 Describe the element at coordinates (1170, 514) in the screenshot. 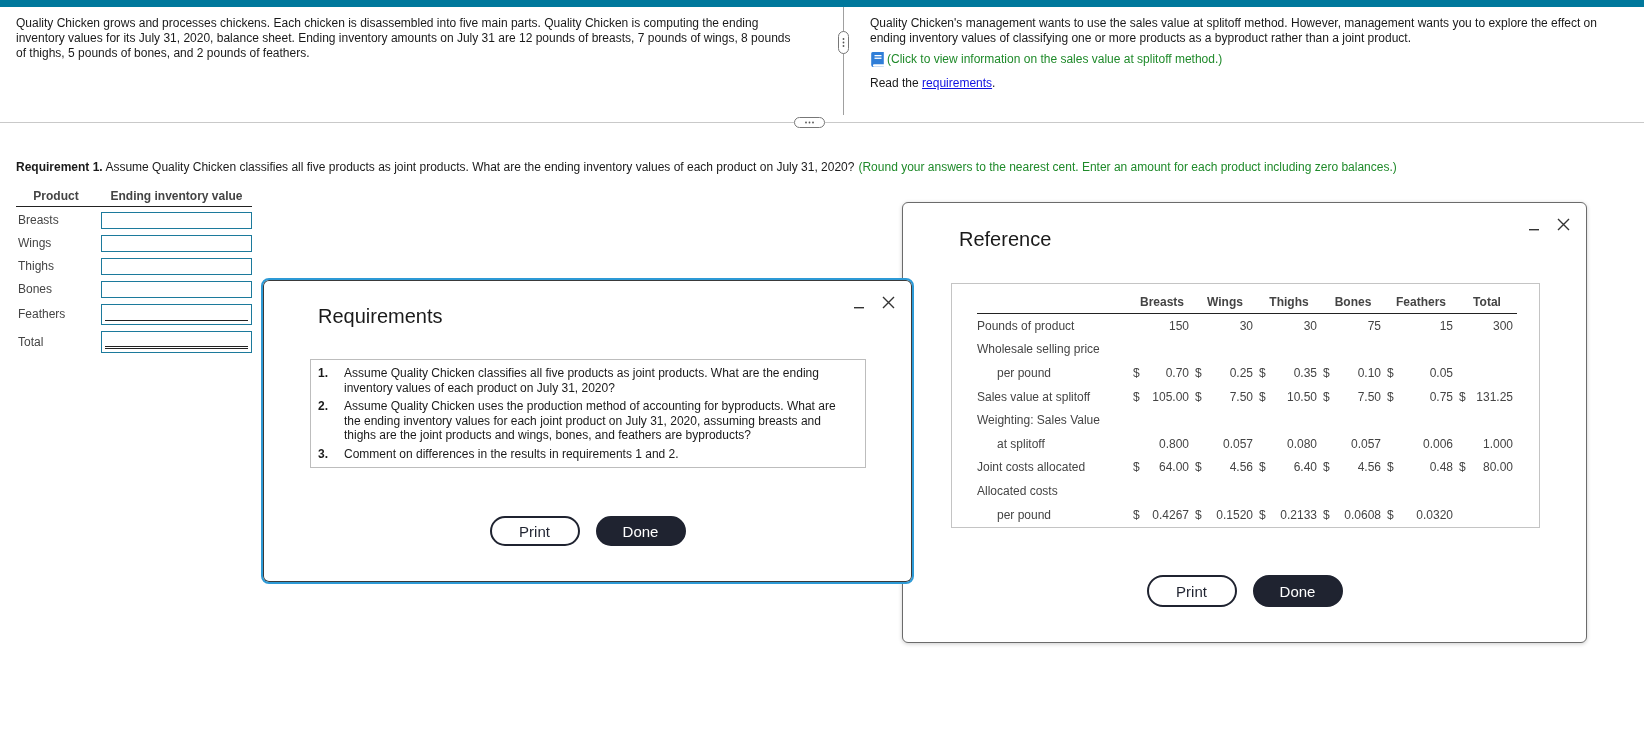

I see `cell-value: 0.4267` at that location.